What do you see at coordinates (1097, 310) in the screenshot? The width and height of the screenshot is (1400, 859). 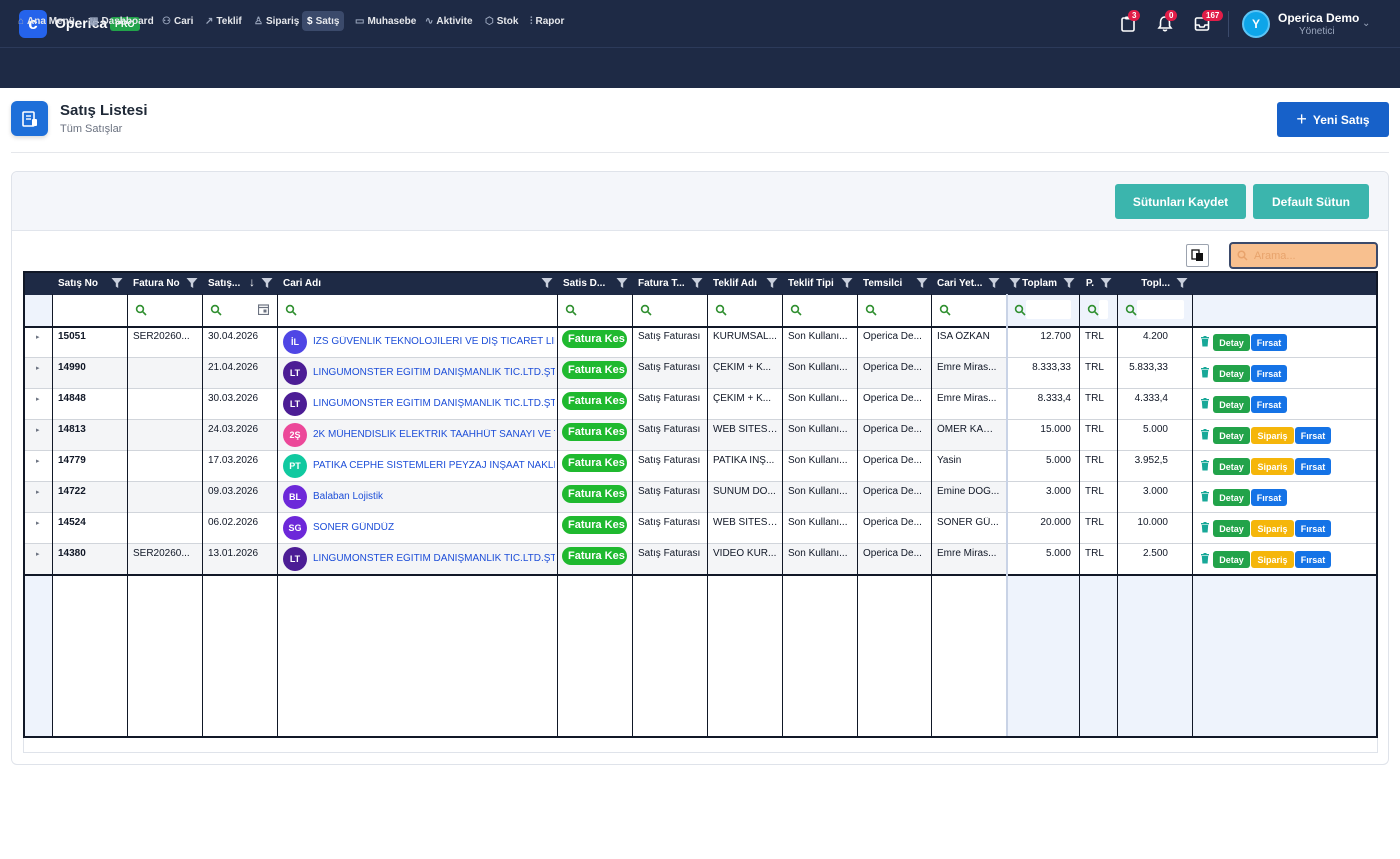 I see `col-para-birimi-filter` at bounding box center [1097, 310].